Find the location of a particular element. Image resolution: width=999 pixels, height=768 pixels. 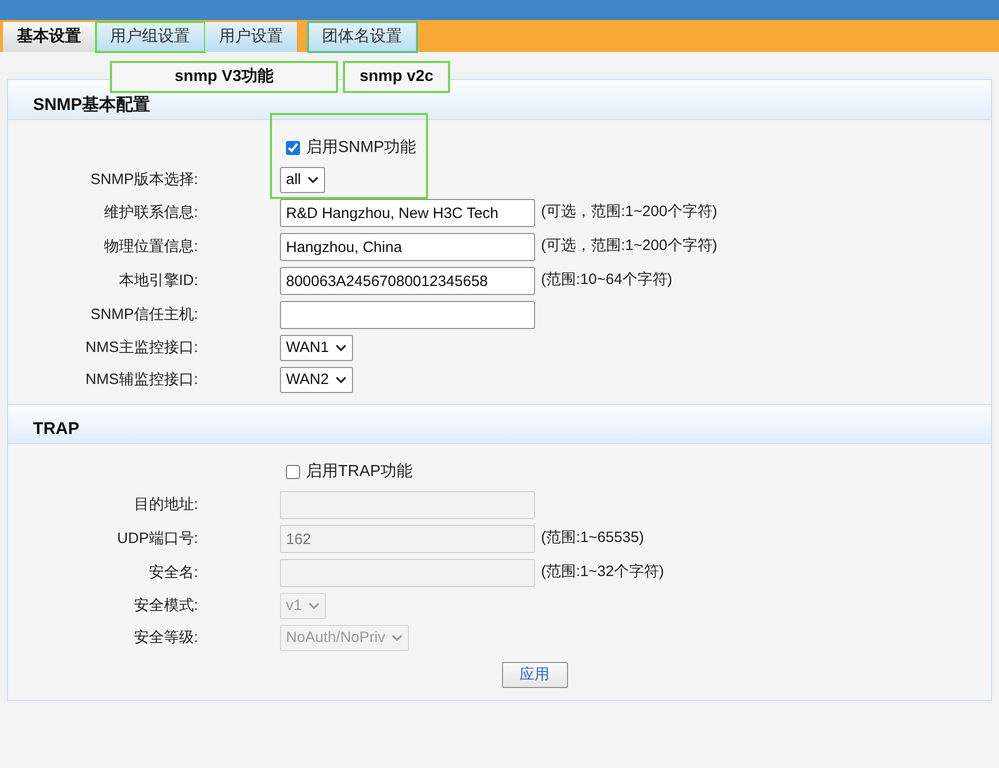

range-hint: (范围:1~65535) is located at coordinates (593, 538).